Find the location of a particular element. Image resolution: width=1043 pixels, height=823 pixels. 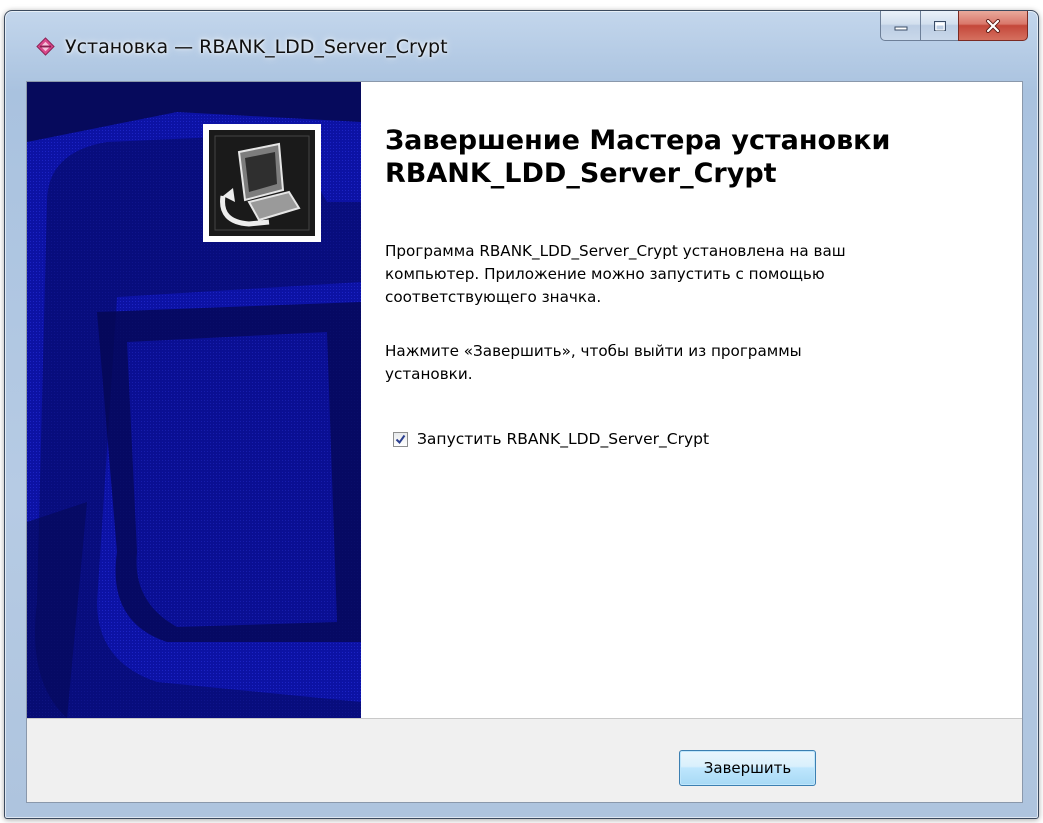

close-button is located at coordinates (993, 26).